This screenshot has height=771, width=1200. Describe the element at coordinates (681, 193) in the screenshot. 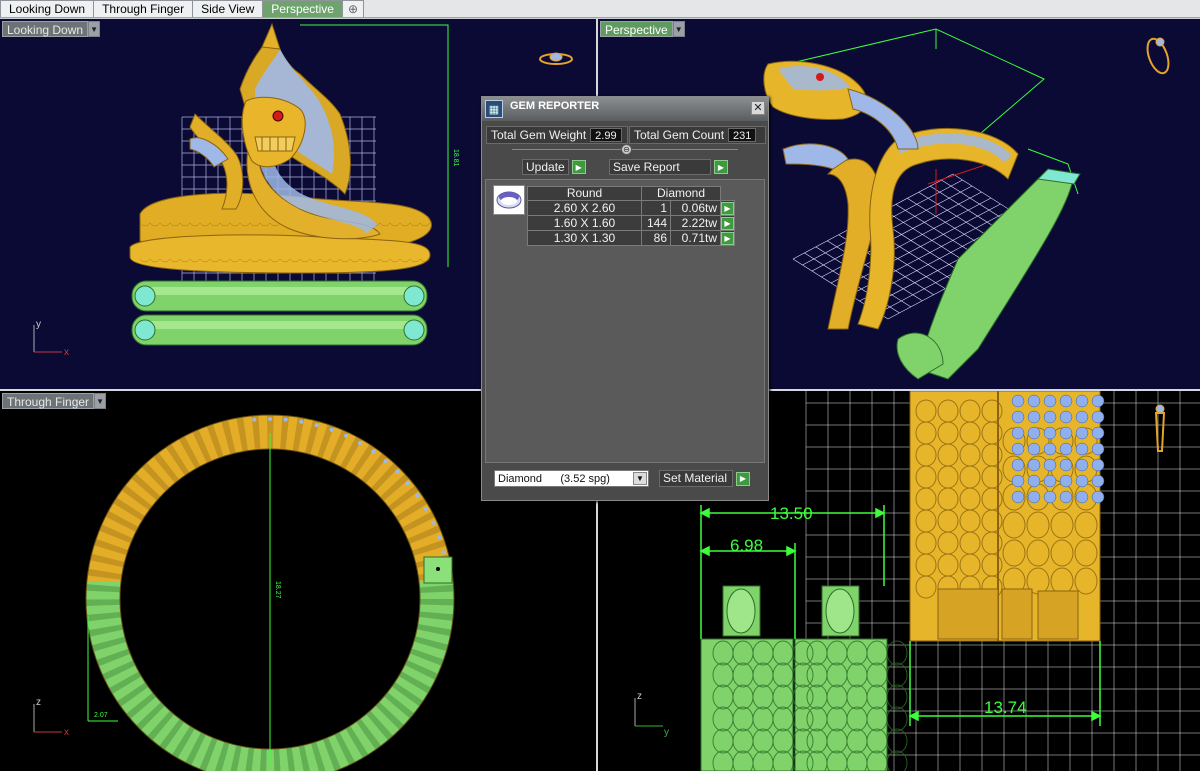

I see `column-header-material: Diamond` at that location.